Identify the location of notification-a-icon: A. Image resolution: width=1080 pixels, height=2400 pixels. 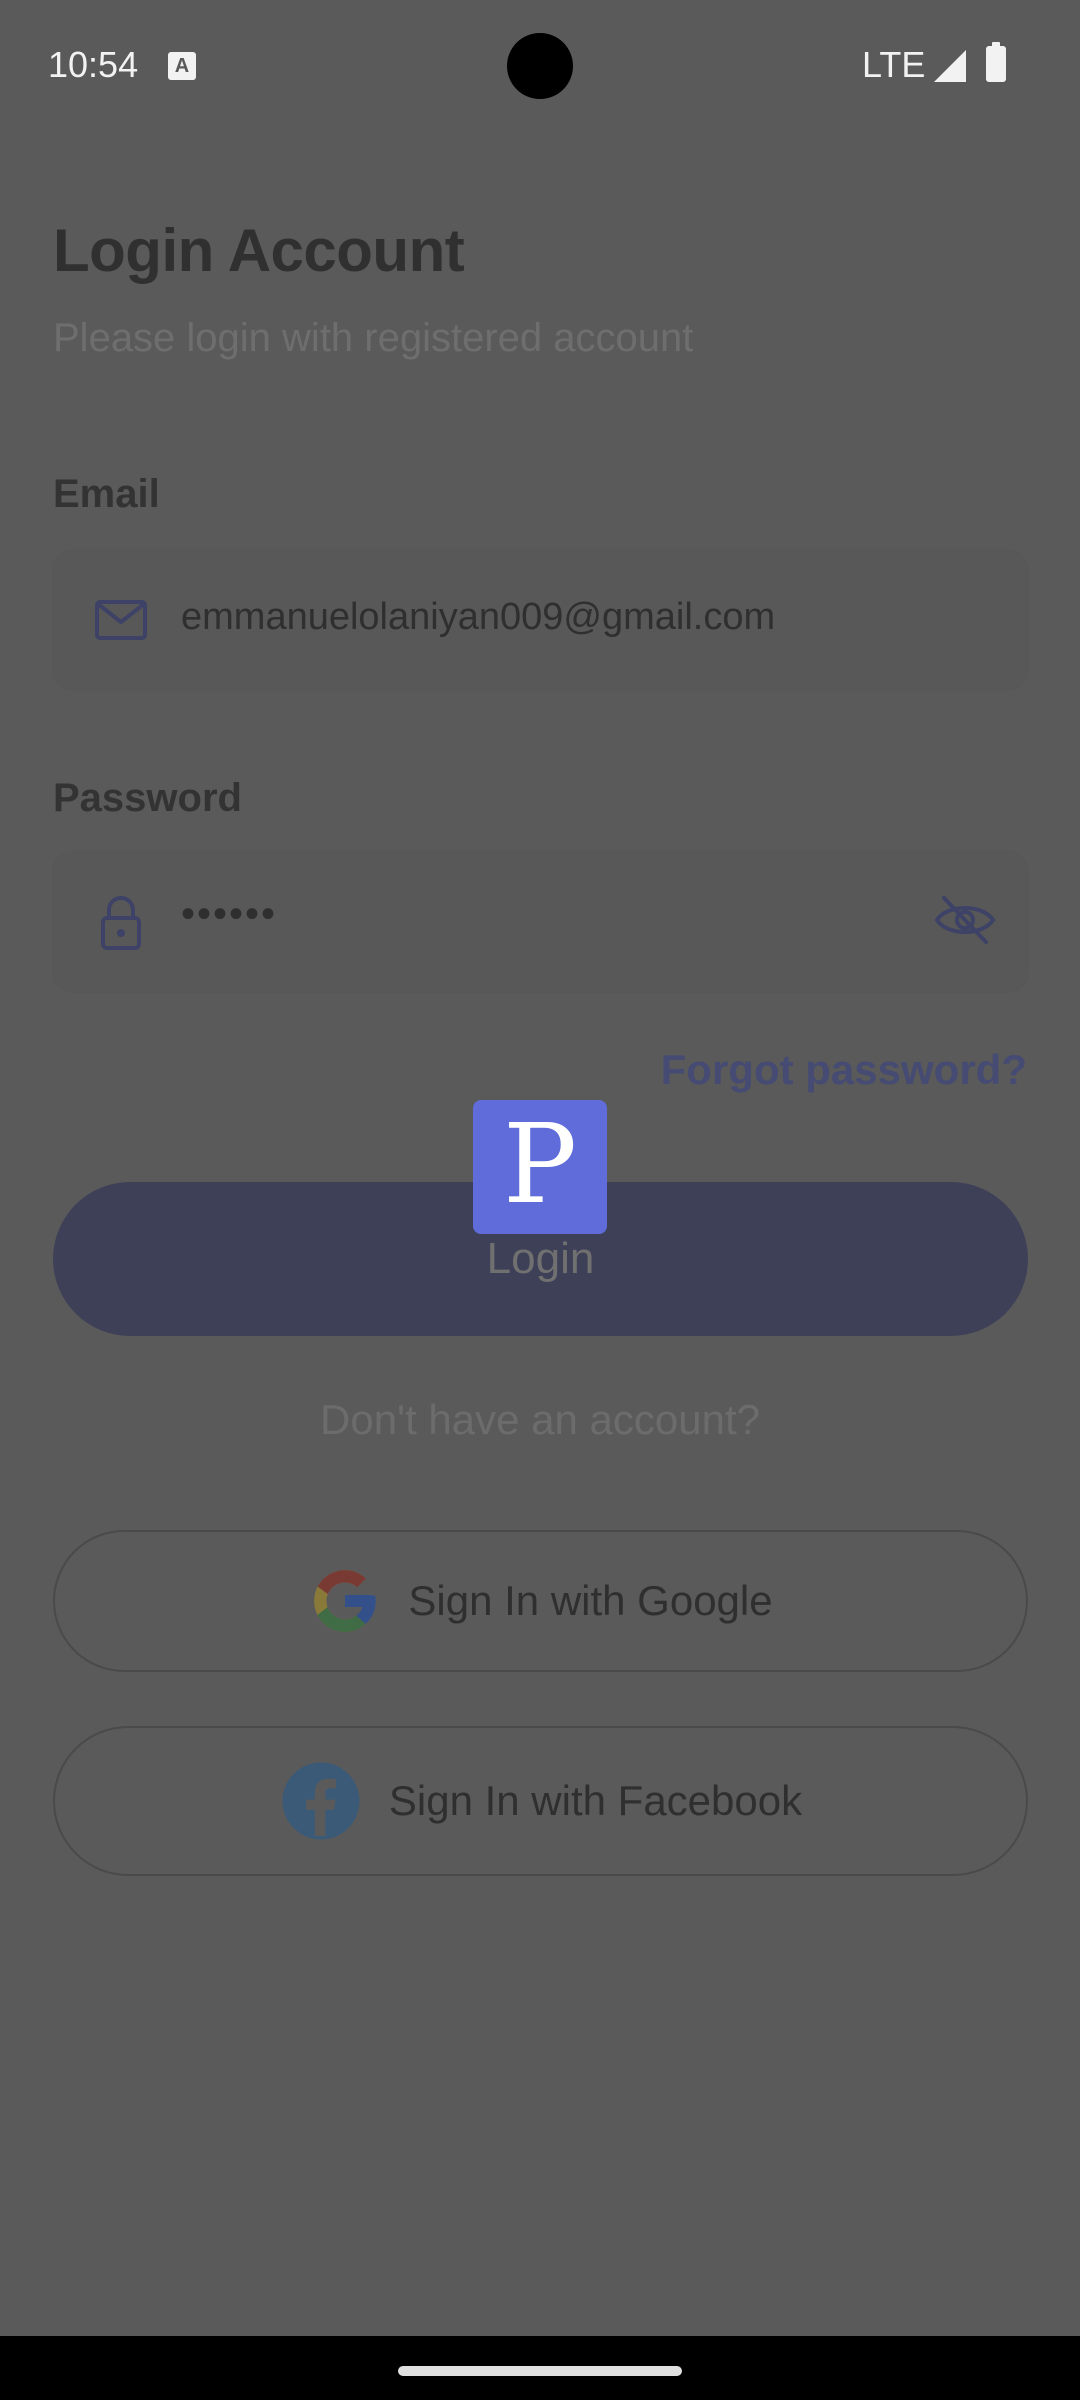
(182, 66).